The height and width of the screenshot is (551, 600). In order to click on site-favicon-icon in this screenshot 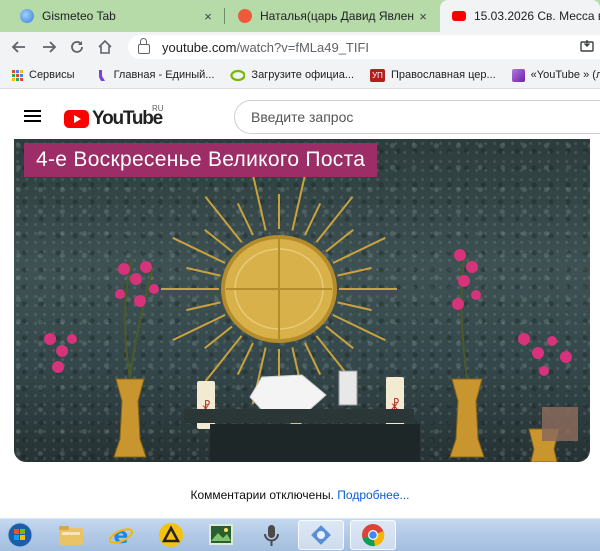, I will do `click(245, 16)`.